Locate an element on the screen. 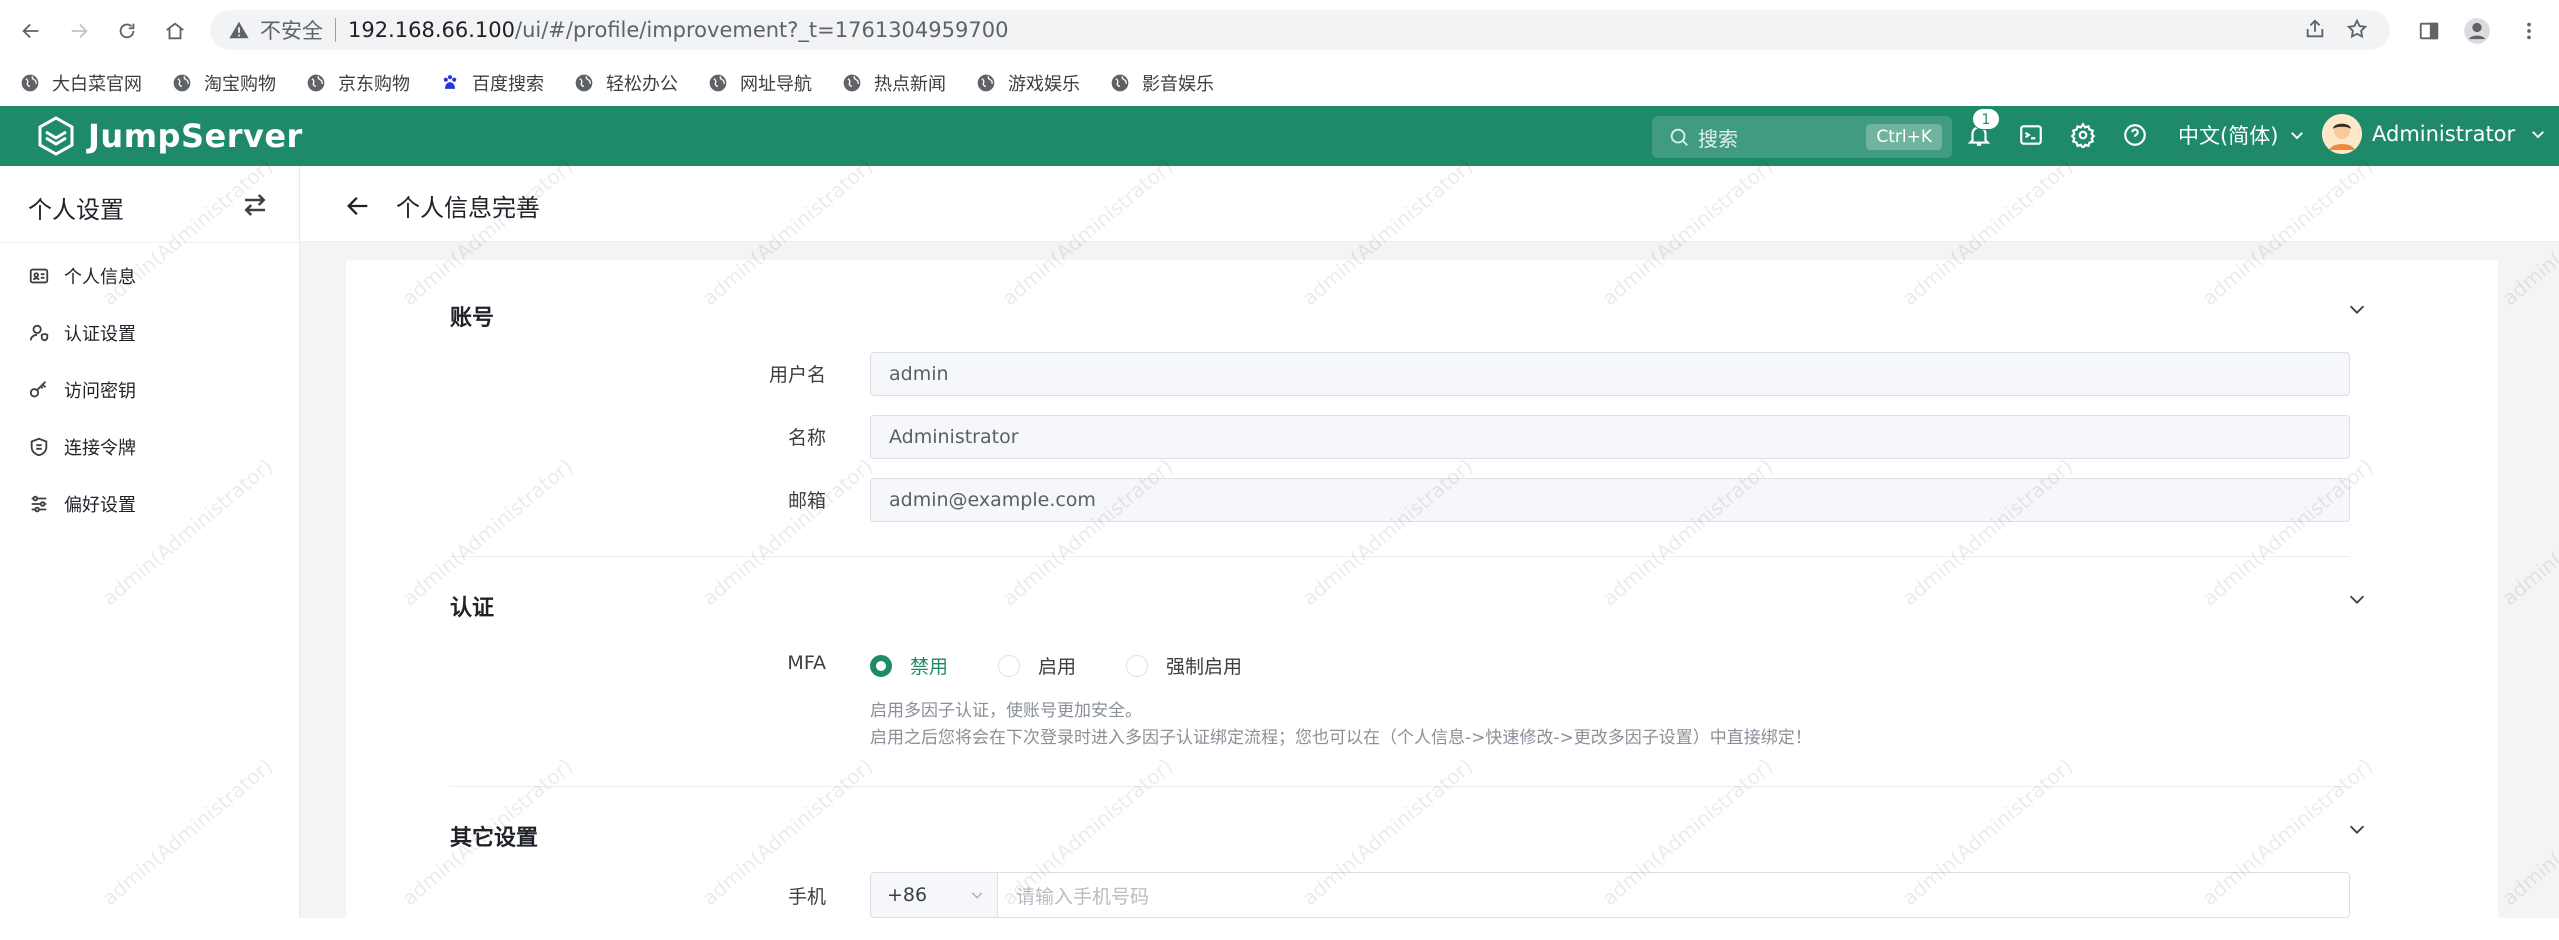 The image size is (2559, 940). username-label: 用户名 is located at coordinates (797, 375).